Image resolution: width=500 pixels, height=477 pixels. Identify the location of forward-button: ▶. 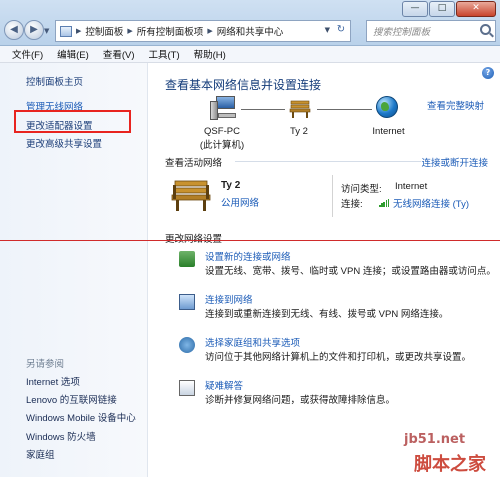
(34, 30).